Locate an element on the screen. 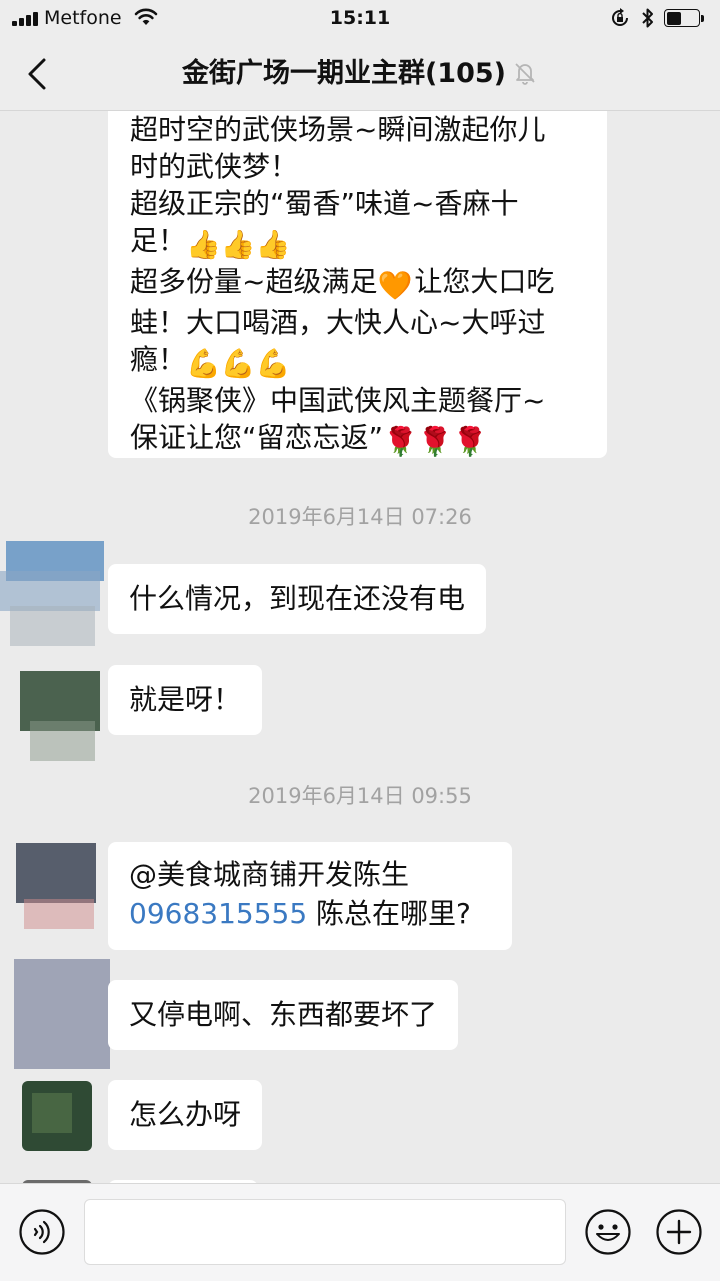  timestamp: 2019年6月14日 07:26 is located at coordinates (360, 517).